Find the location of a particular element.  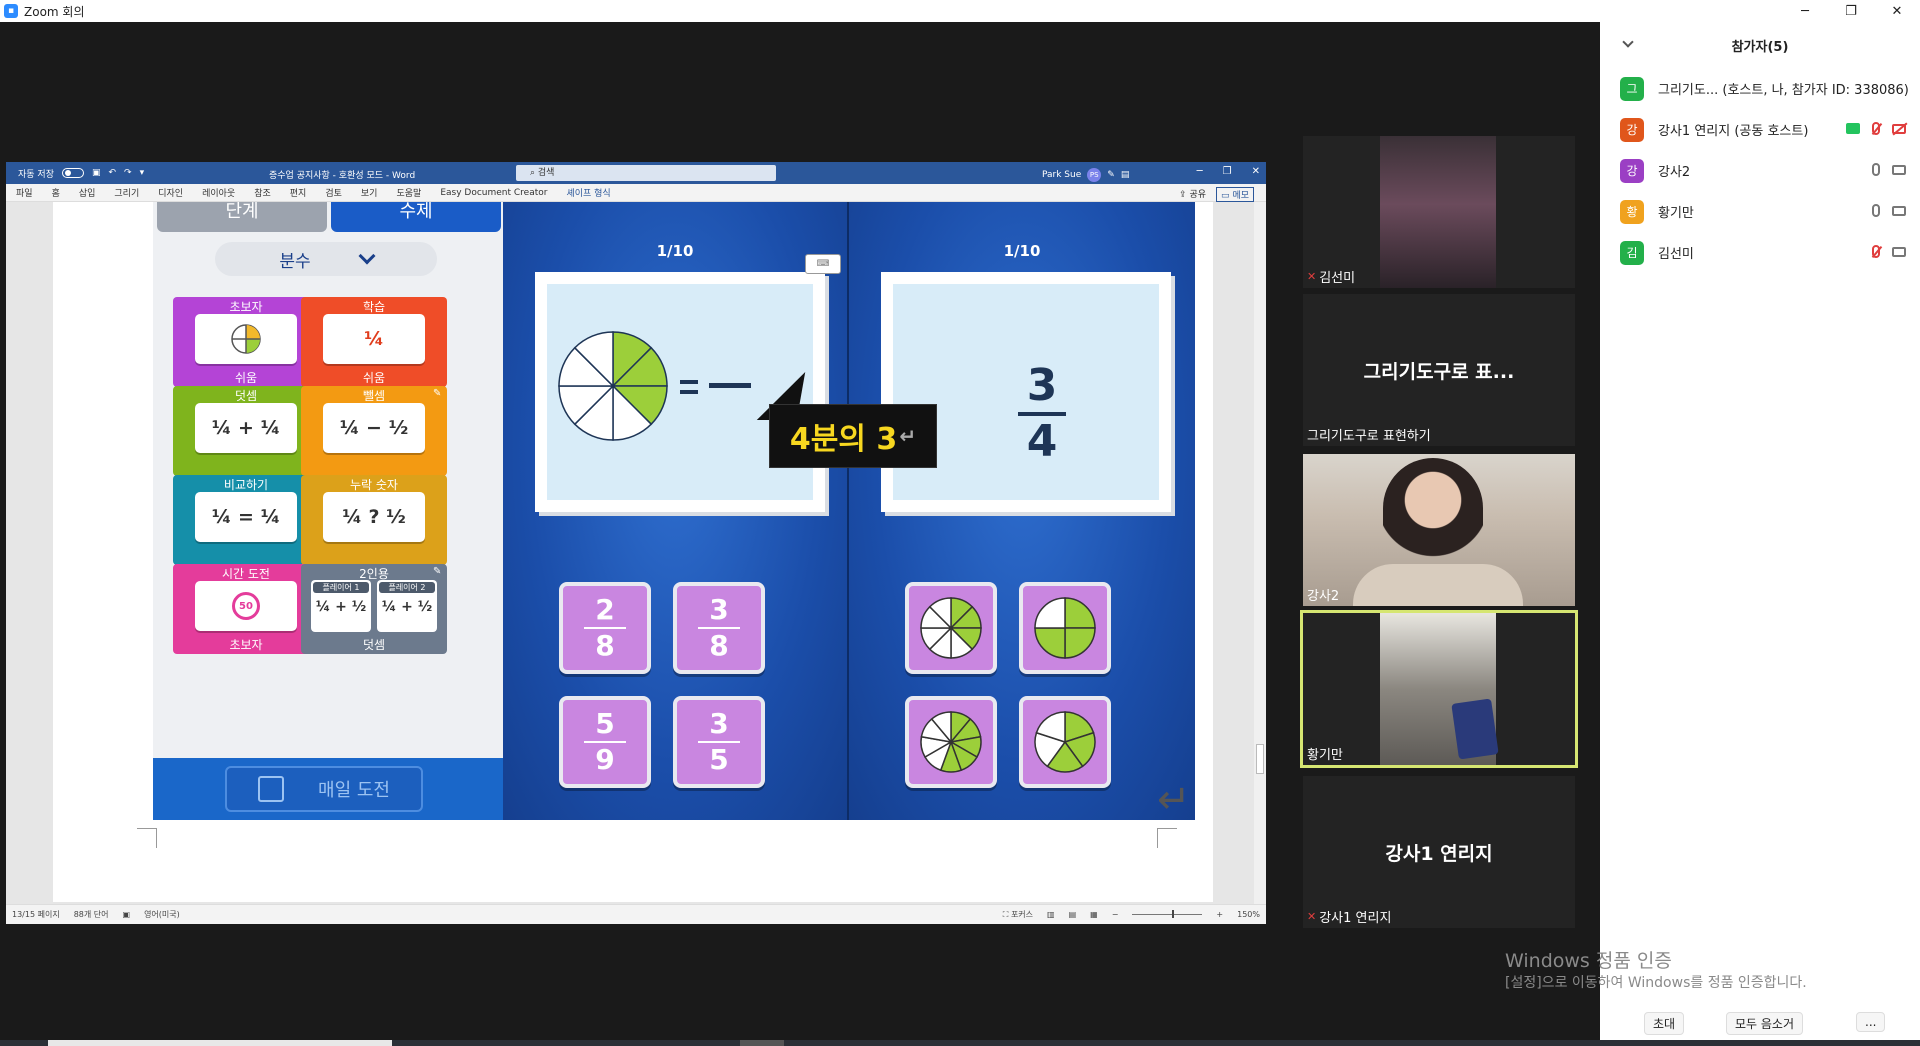

answer-option: 38 is located at coordinates (719, 628).